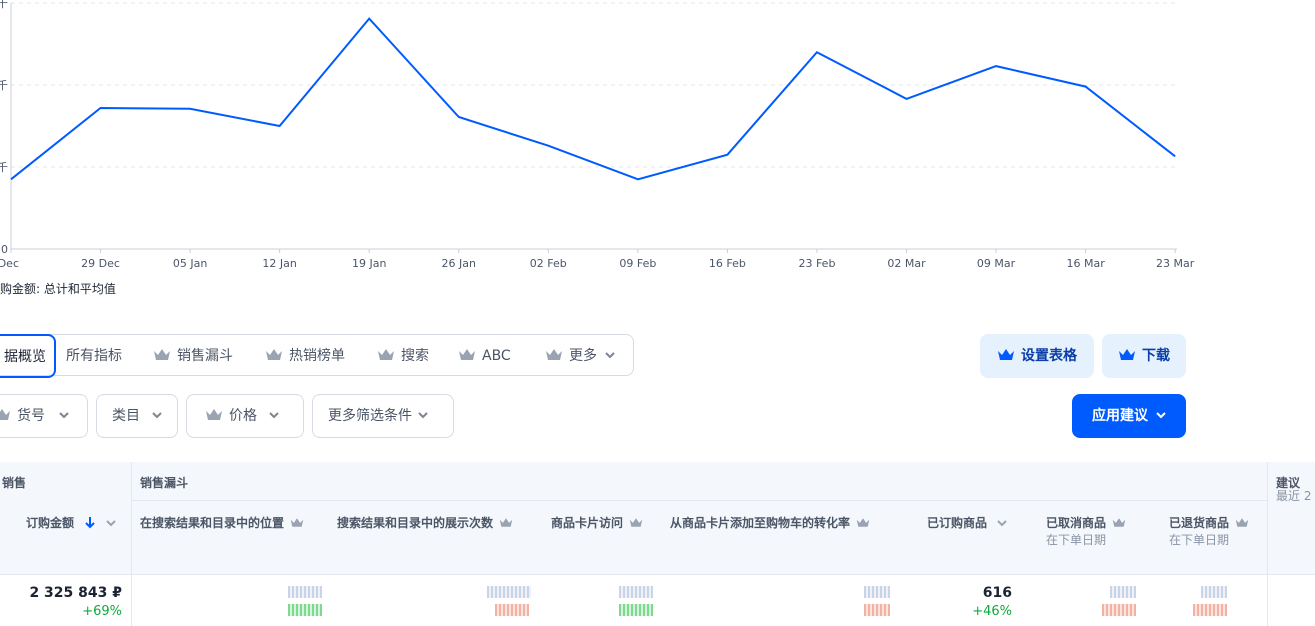  Describe the element at coordinates (727, 263) in the screenshot. I see `x-tick-label: 16 Feb` at that location.